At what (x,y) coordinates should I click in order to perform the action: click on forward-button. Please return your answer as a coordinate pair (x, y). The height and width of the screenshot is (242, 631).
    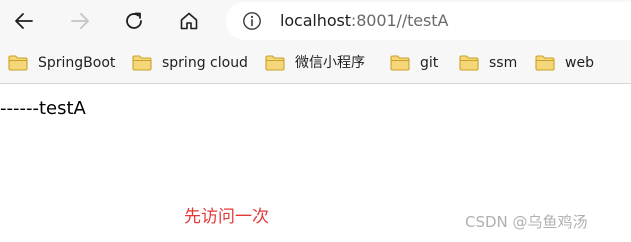
    Looking at the image, I should click on (80, 21).